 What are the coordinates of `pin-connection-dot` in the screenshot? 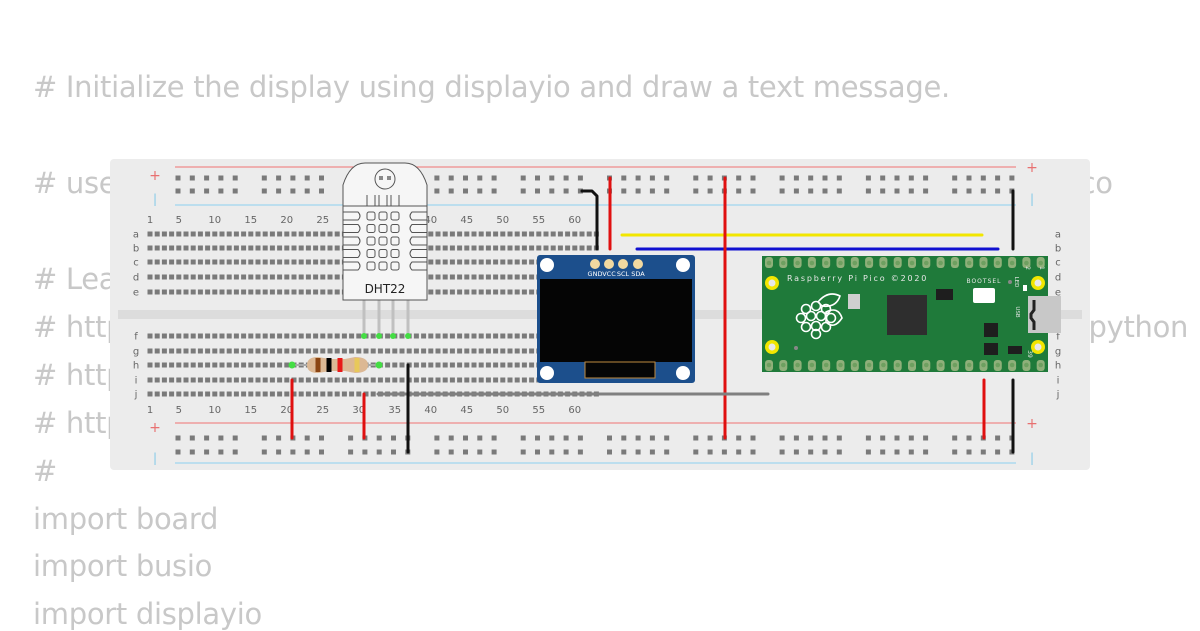 It's located at (379, 365).